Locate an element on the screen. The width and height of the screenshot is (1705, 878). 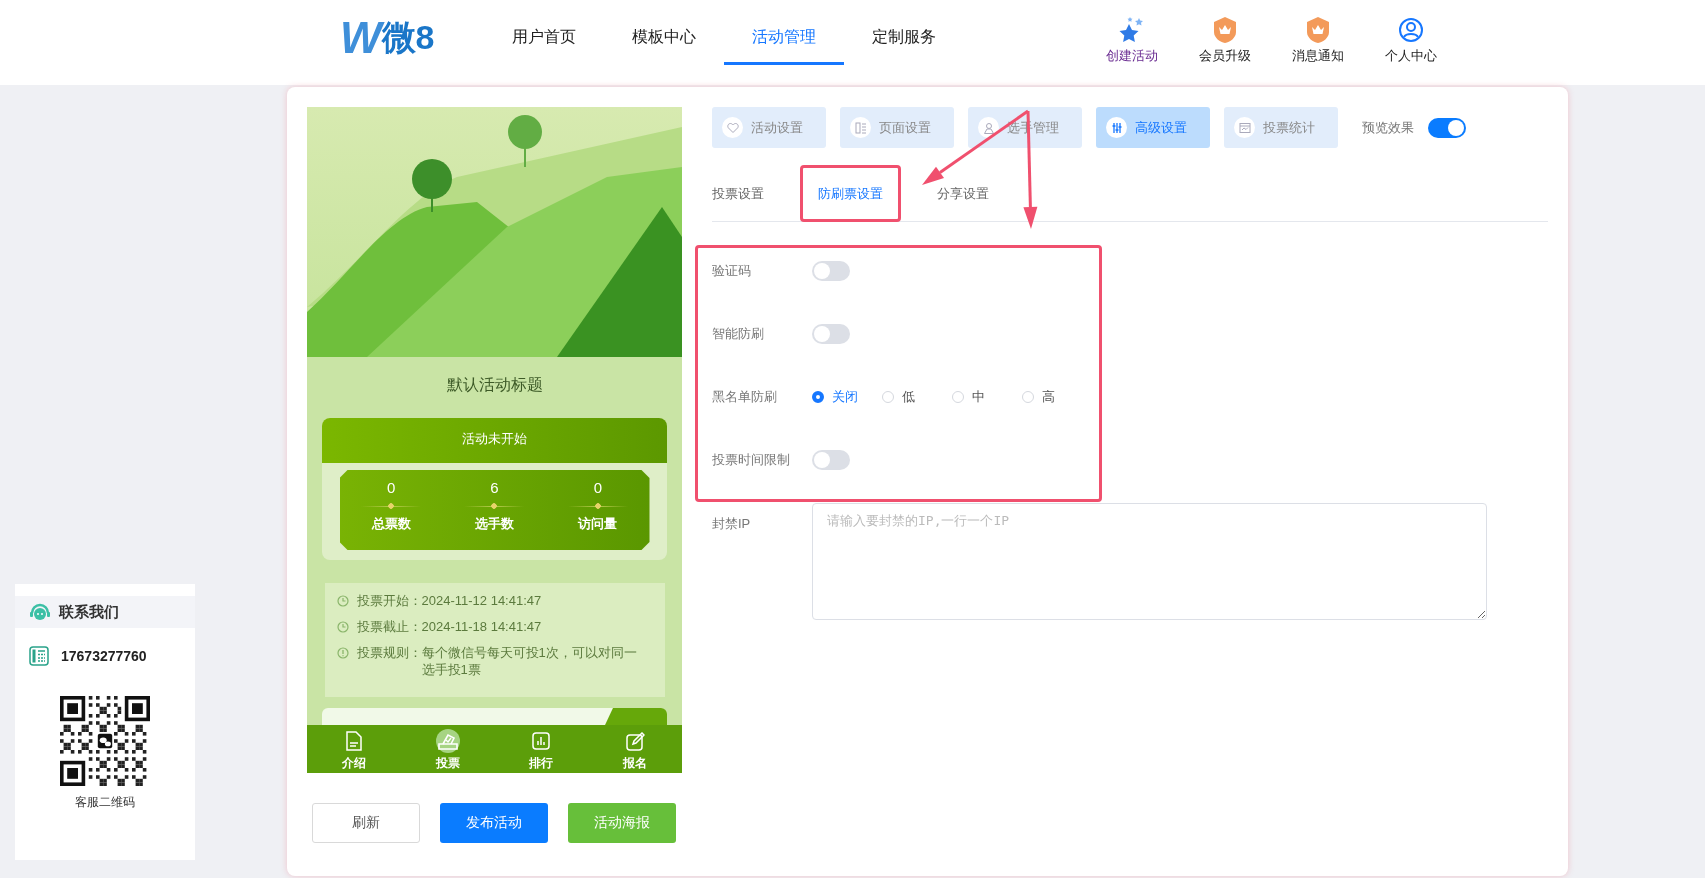
field-label: 验证码 is located at coordinates (732, 271).